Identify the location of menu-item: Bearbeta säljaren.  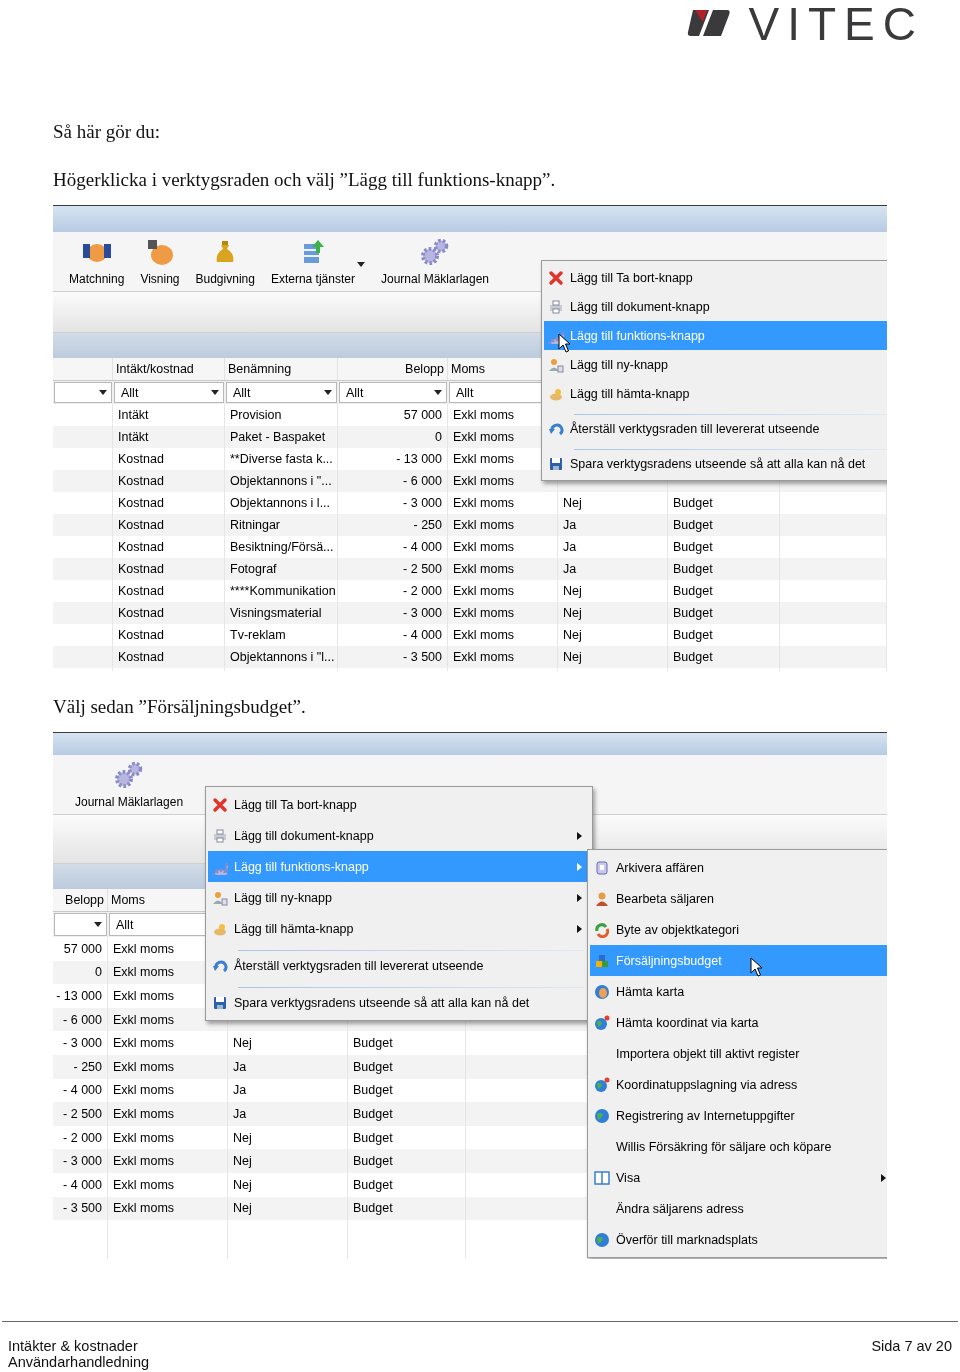
(738, 898).